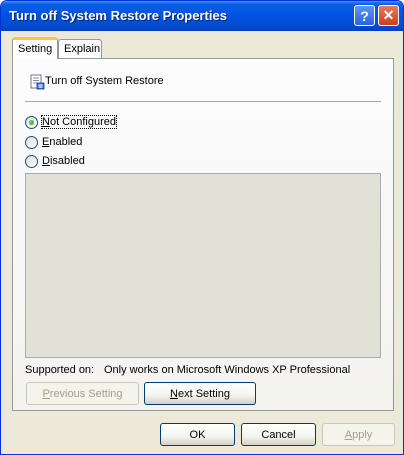 The image size is (404, 455). Describe the element at coordinates (118, 15) in the screenshot. I see `window-title: Turn off System Restore Properties` at that location.